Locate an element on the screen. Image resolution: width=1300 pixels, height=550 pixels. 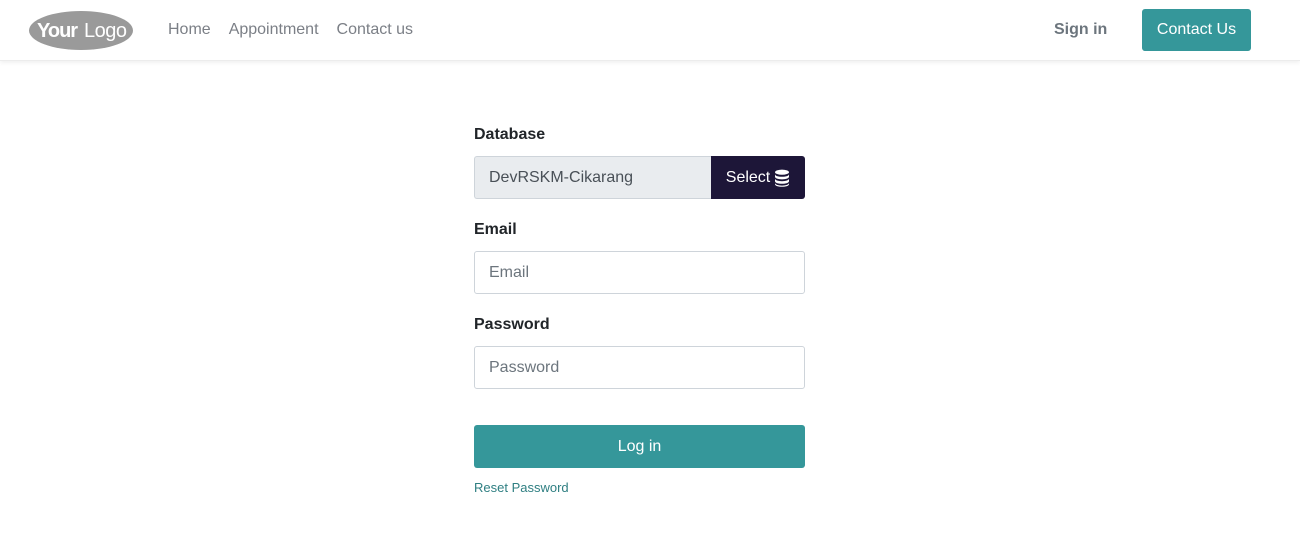
sign-in-link: Sign in is located at coordinates (1080, 30).